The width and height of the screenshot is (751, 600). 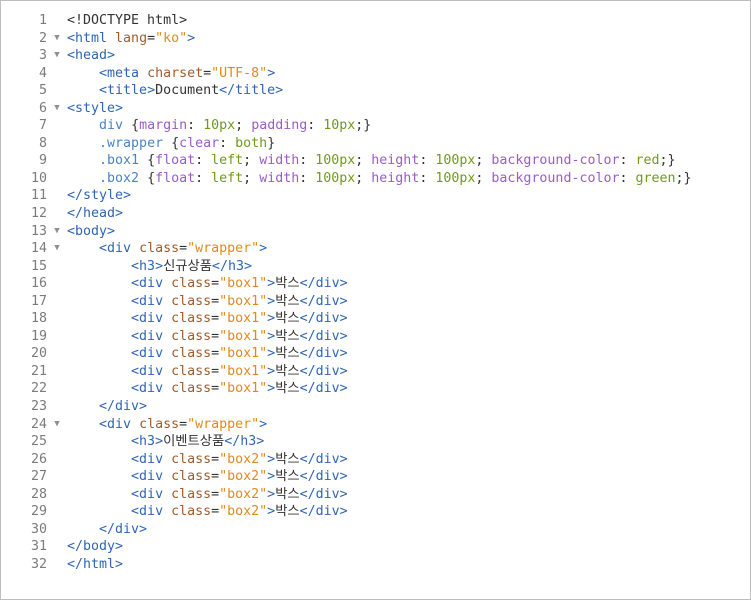 What do you see at coordinates (95, 564) in the screenshot?
I see `token-tag: </html>` at bounding box center [95, 564].